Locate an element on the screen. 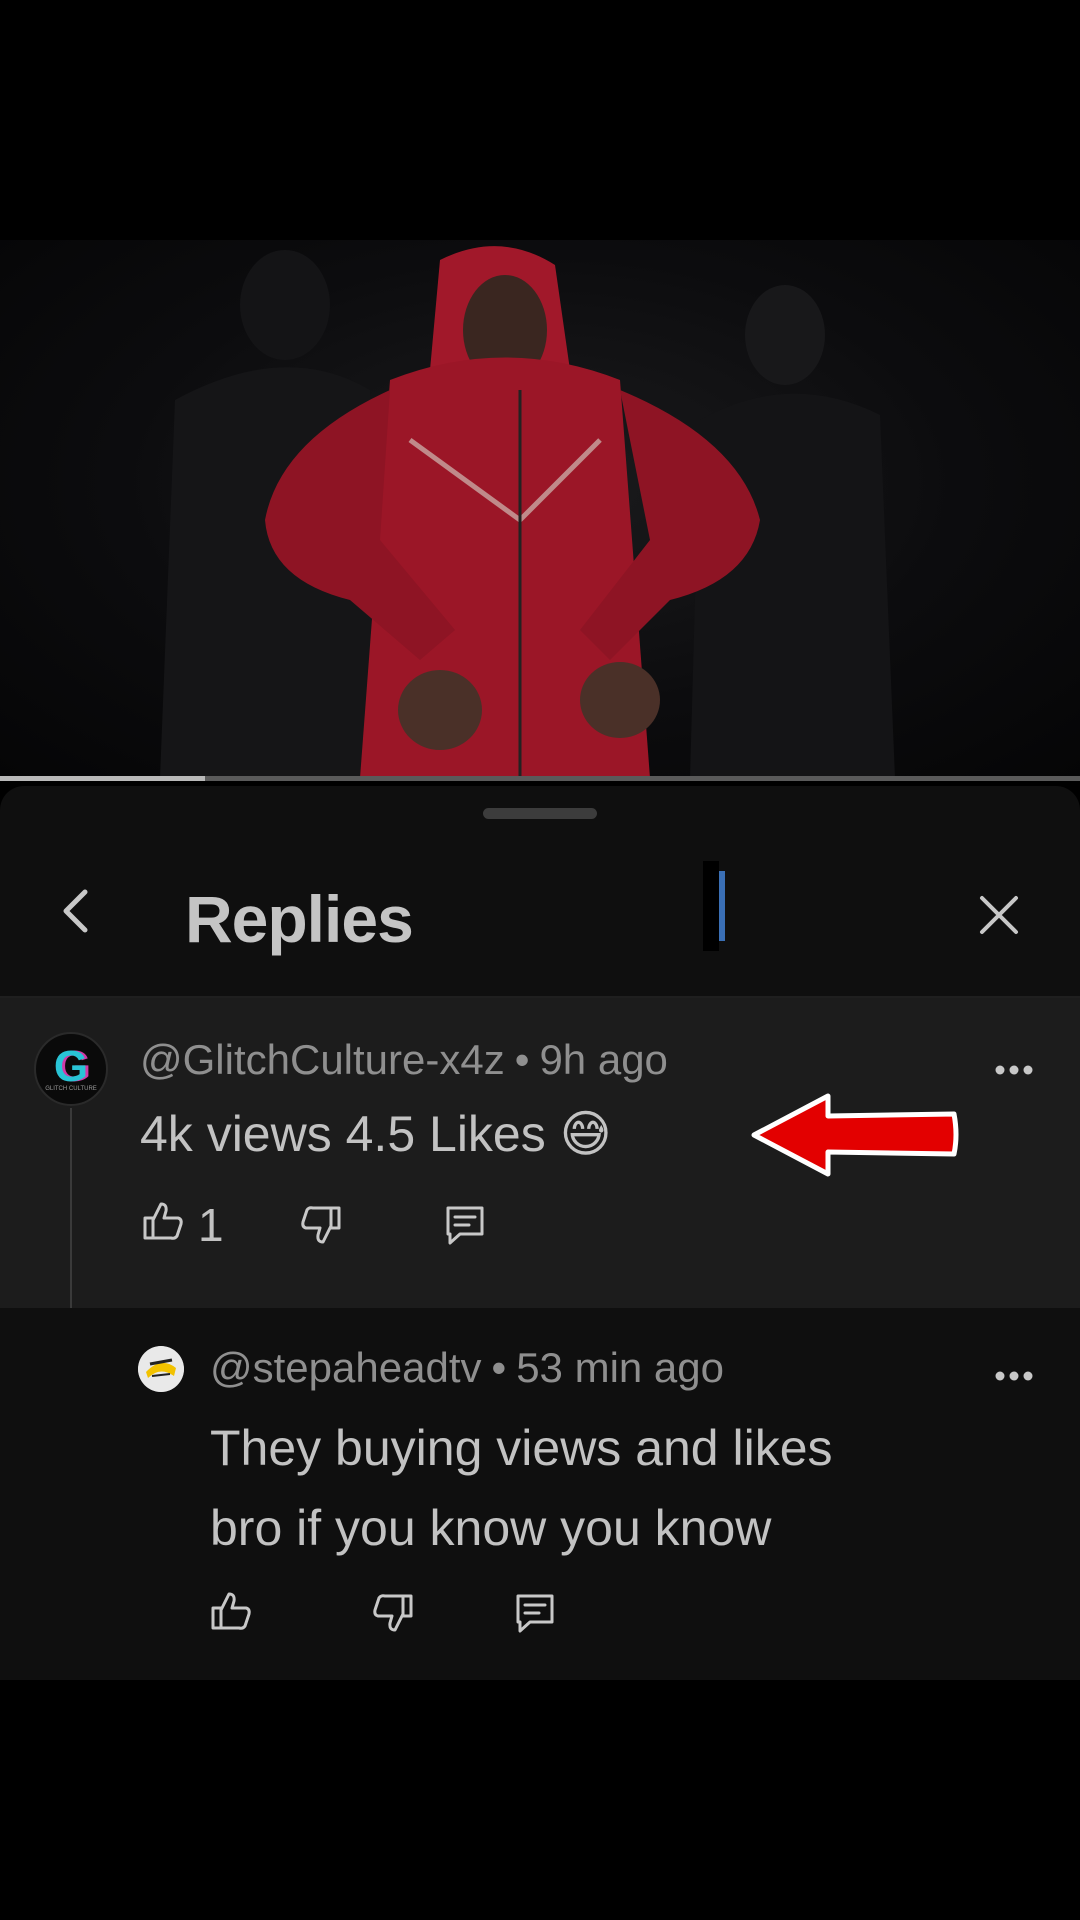 The image size is (1080, 1920). video-progress-bar is located at coordinates (540, 778).